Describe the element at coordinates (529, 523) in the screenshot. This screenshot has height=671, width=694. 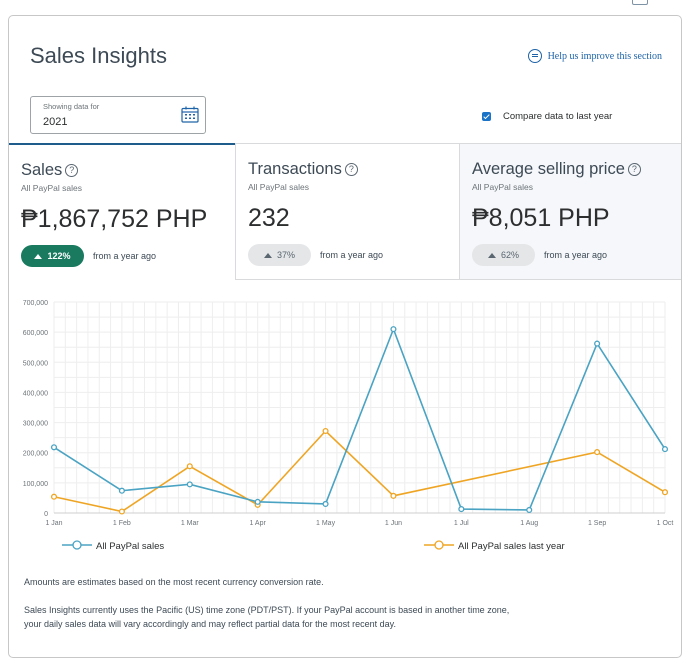
I see `x-tick-label: 1 Aug` at that location.